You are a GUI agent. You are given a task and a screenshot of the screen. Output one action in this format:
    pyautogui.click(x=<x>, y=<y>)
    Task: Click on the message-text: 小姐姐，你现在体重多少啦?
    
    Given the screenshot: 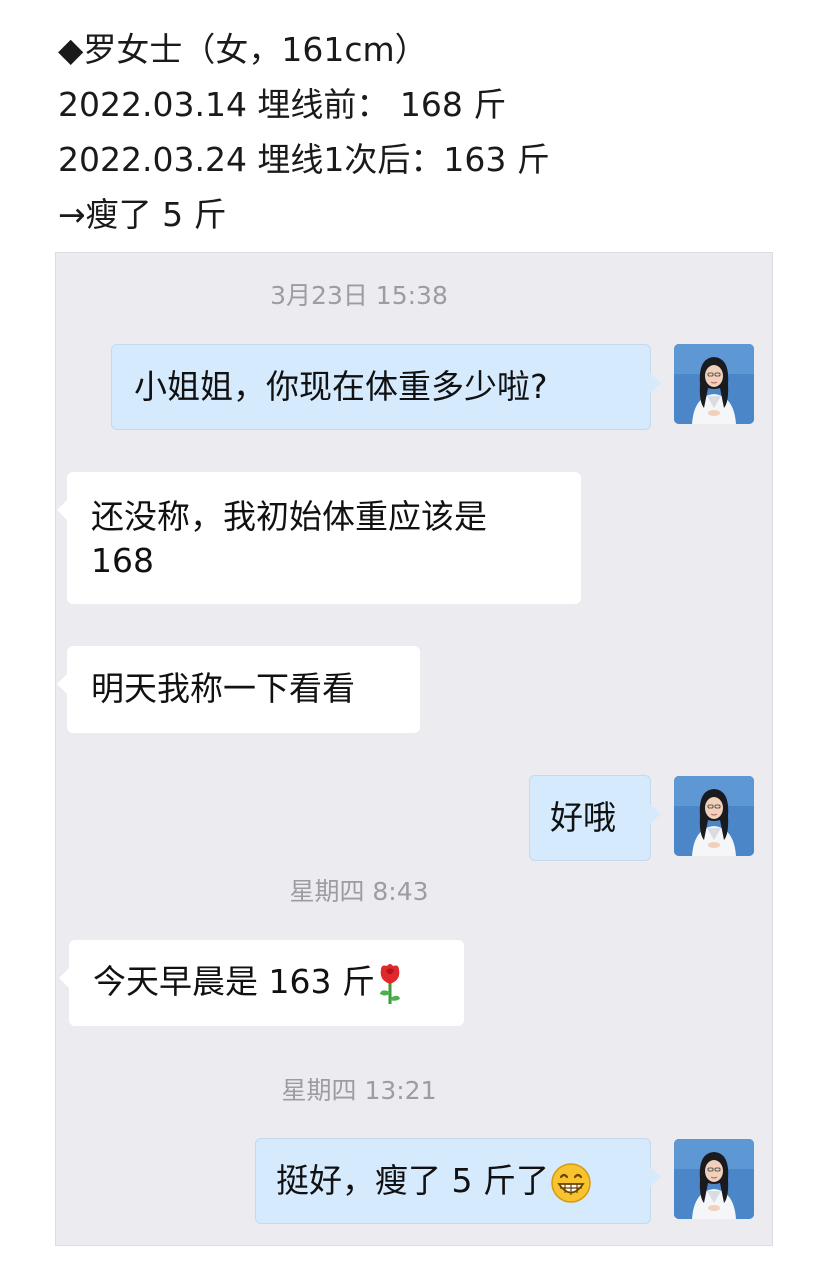 What is the action you would take?
    pyautogui.click(x=341, y=386)
    